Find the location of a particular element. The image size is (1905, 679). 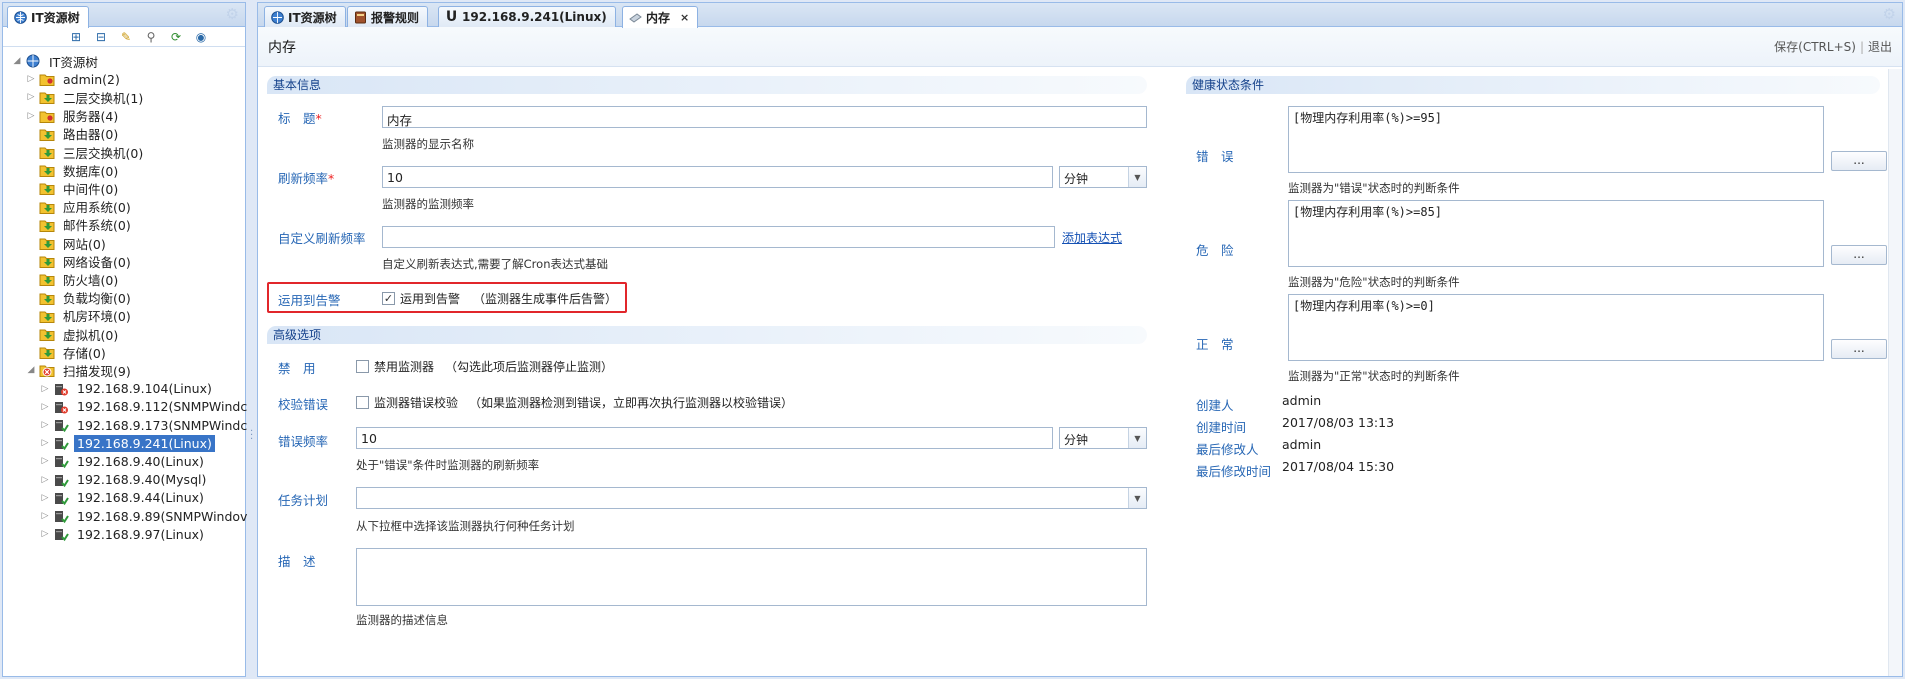

tree-node: ▷ 192.168.9.40(Mysql) is located at coordinates (124, 480).